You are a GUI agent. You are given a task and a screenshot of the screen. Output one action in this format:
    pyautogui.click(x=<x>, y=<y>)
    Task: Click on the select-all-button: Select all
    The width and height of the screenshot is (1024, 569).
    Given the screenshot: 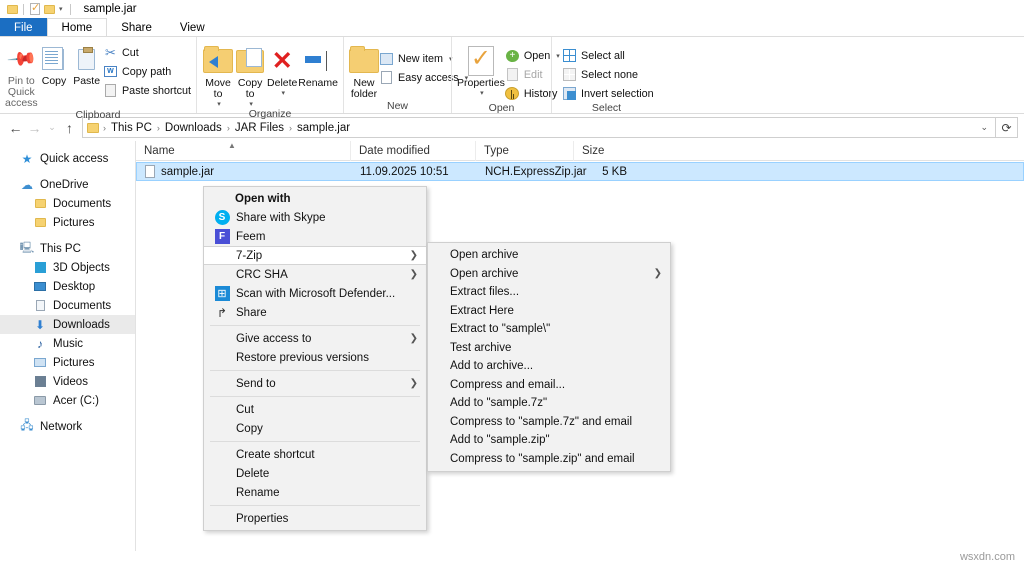 What is the action you would take?
    pyautogui.click(x=608, y=55)
    